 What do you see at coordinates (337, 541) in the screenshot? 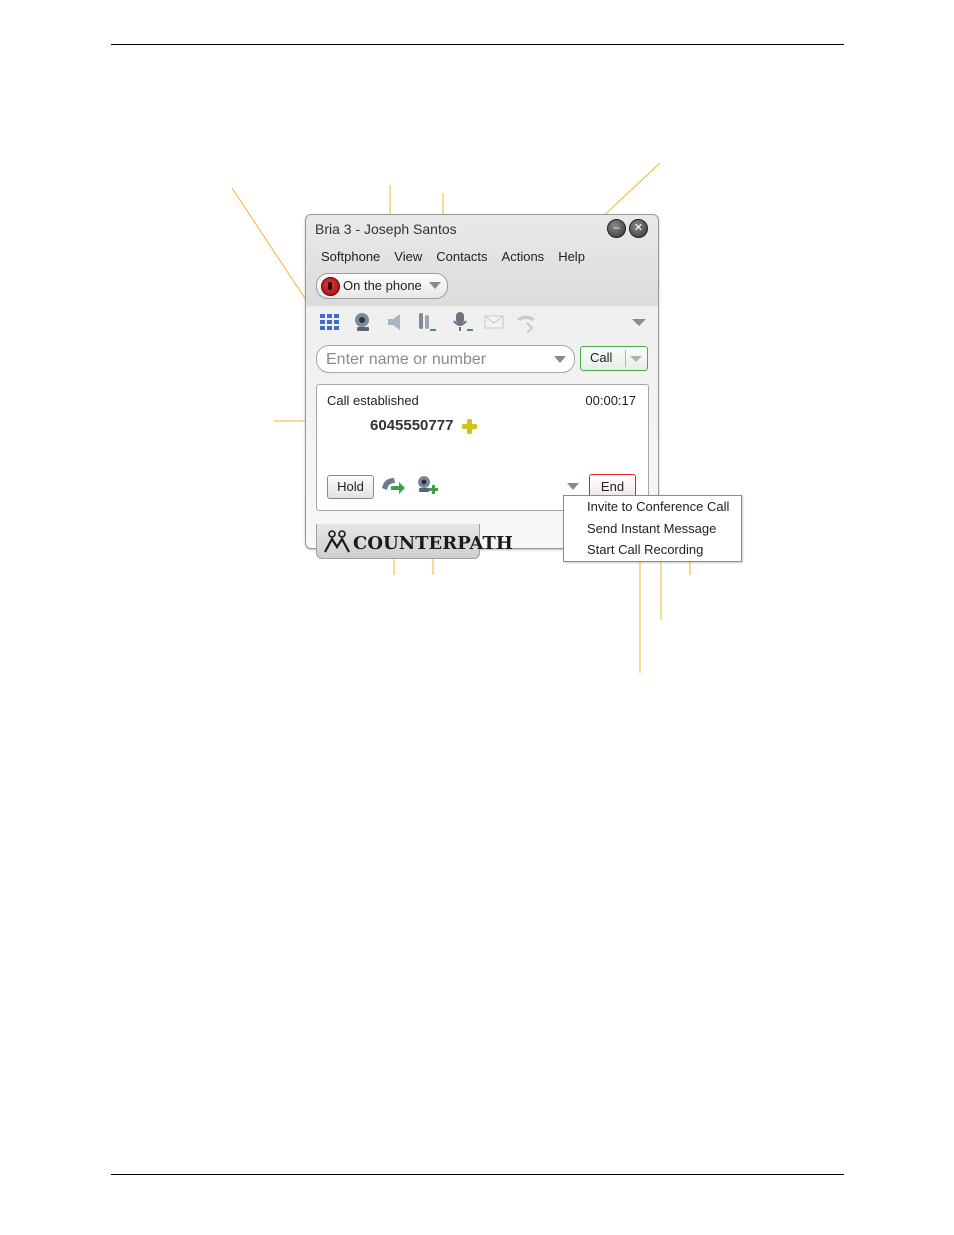
I see `counterpath-logo-icon` at bounding box center [337, 541].